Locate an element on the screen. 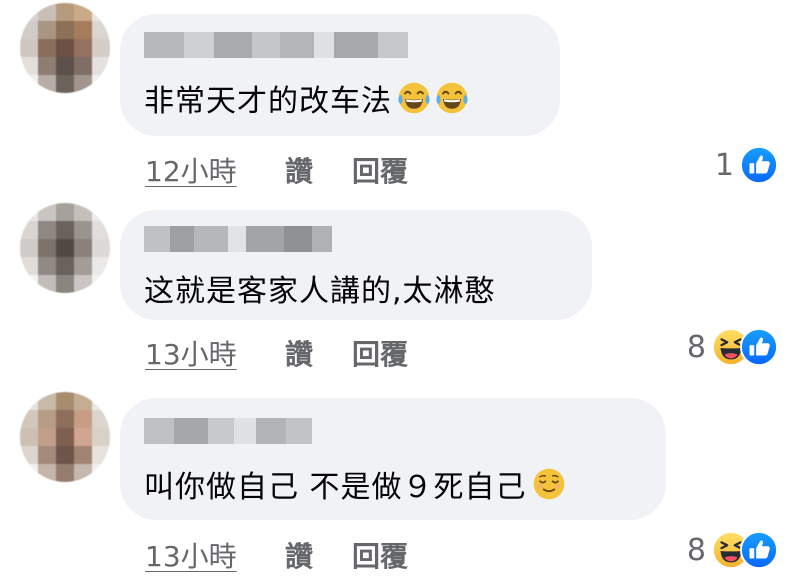 Image resolution: width=800 pixels, height=584 pixels. comment-text: 叫你做自己 不是做９死自己 is located at coordinates (355, 484).